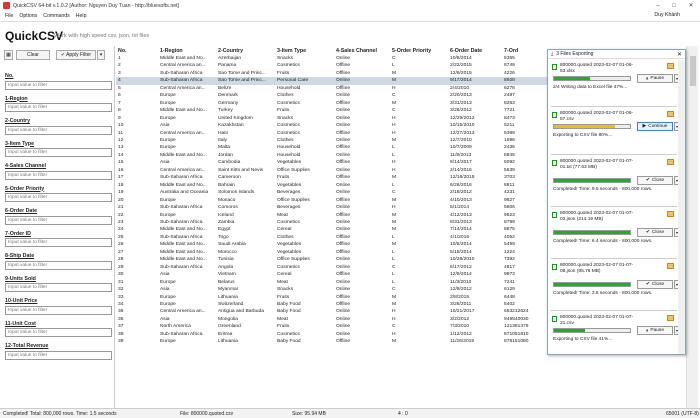 This screenshot has height=418, width=700. I want to click on column-header: 4-Sales Channel, so click(362, 50).